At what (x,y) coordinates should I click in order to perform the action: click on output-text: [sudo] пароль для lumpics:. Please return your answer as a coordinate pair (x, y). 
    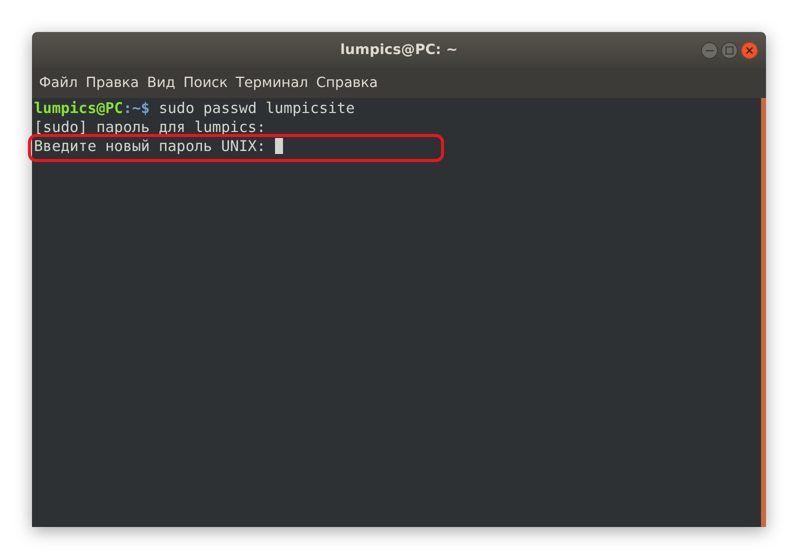
    Looking at the image, I should click on (150, 127).